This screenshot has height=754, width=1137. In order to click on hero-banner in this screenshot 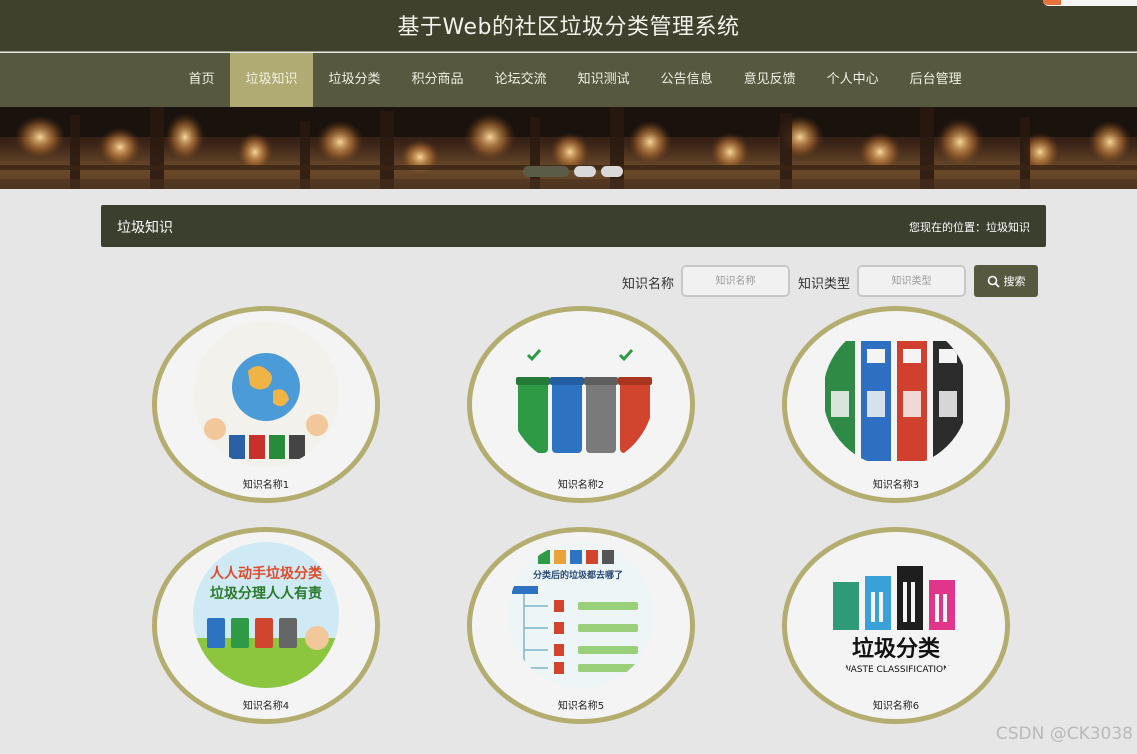, I will do `click(568, 148)`.